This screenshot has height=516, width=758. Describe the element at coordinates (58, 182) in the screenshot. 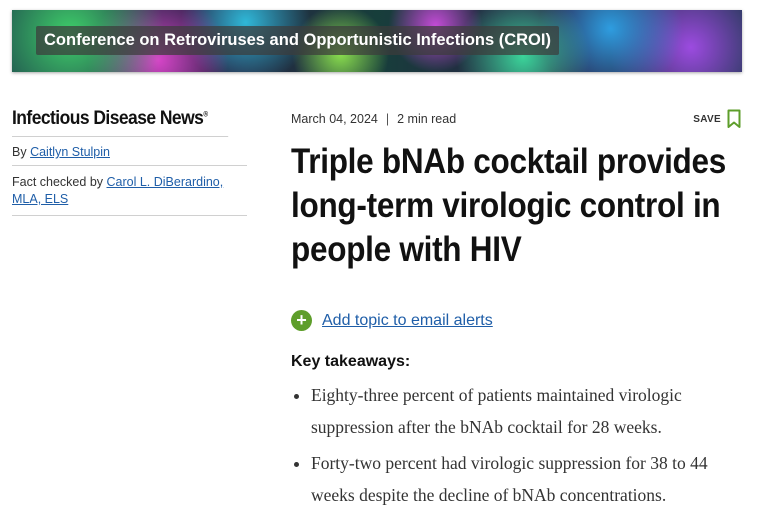

I see `fact-check-label: Fact checked by` at that location.